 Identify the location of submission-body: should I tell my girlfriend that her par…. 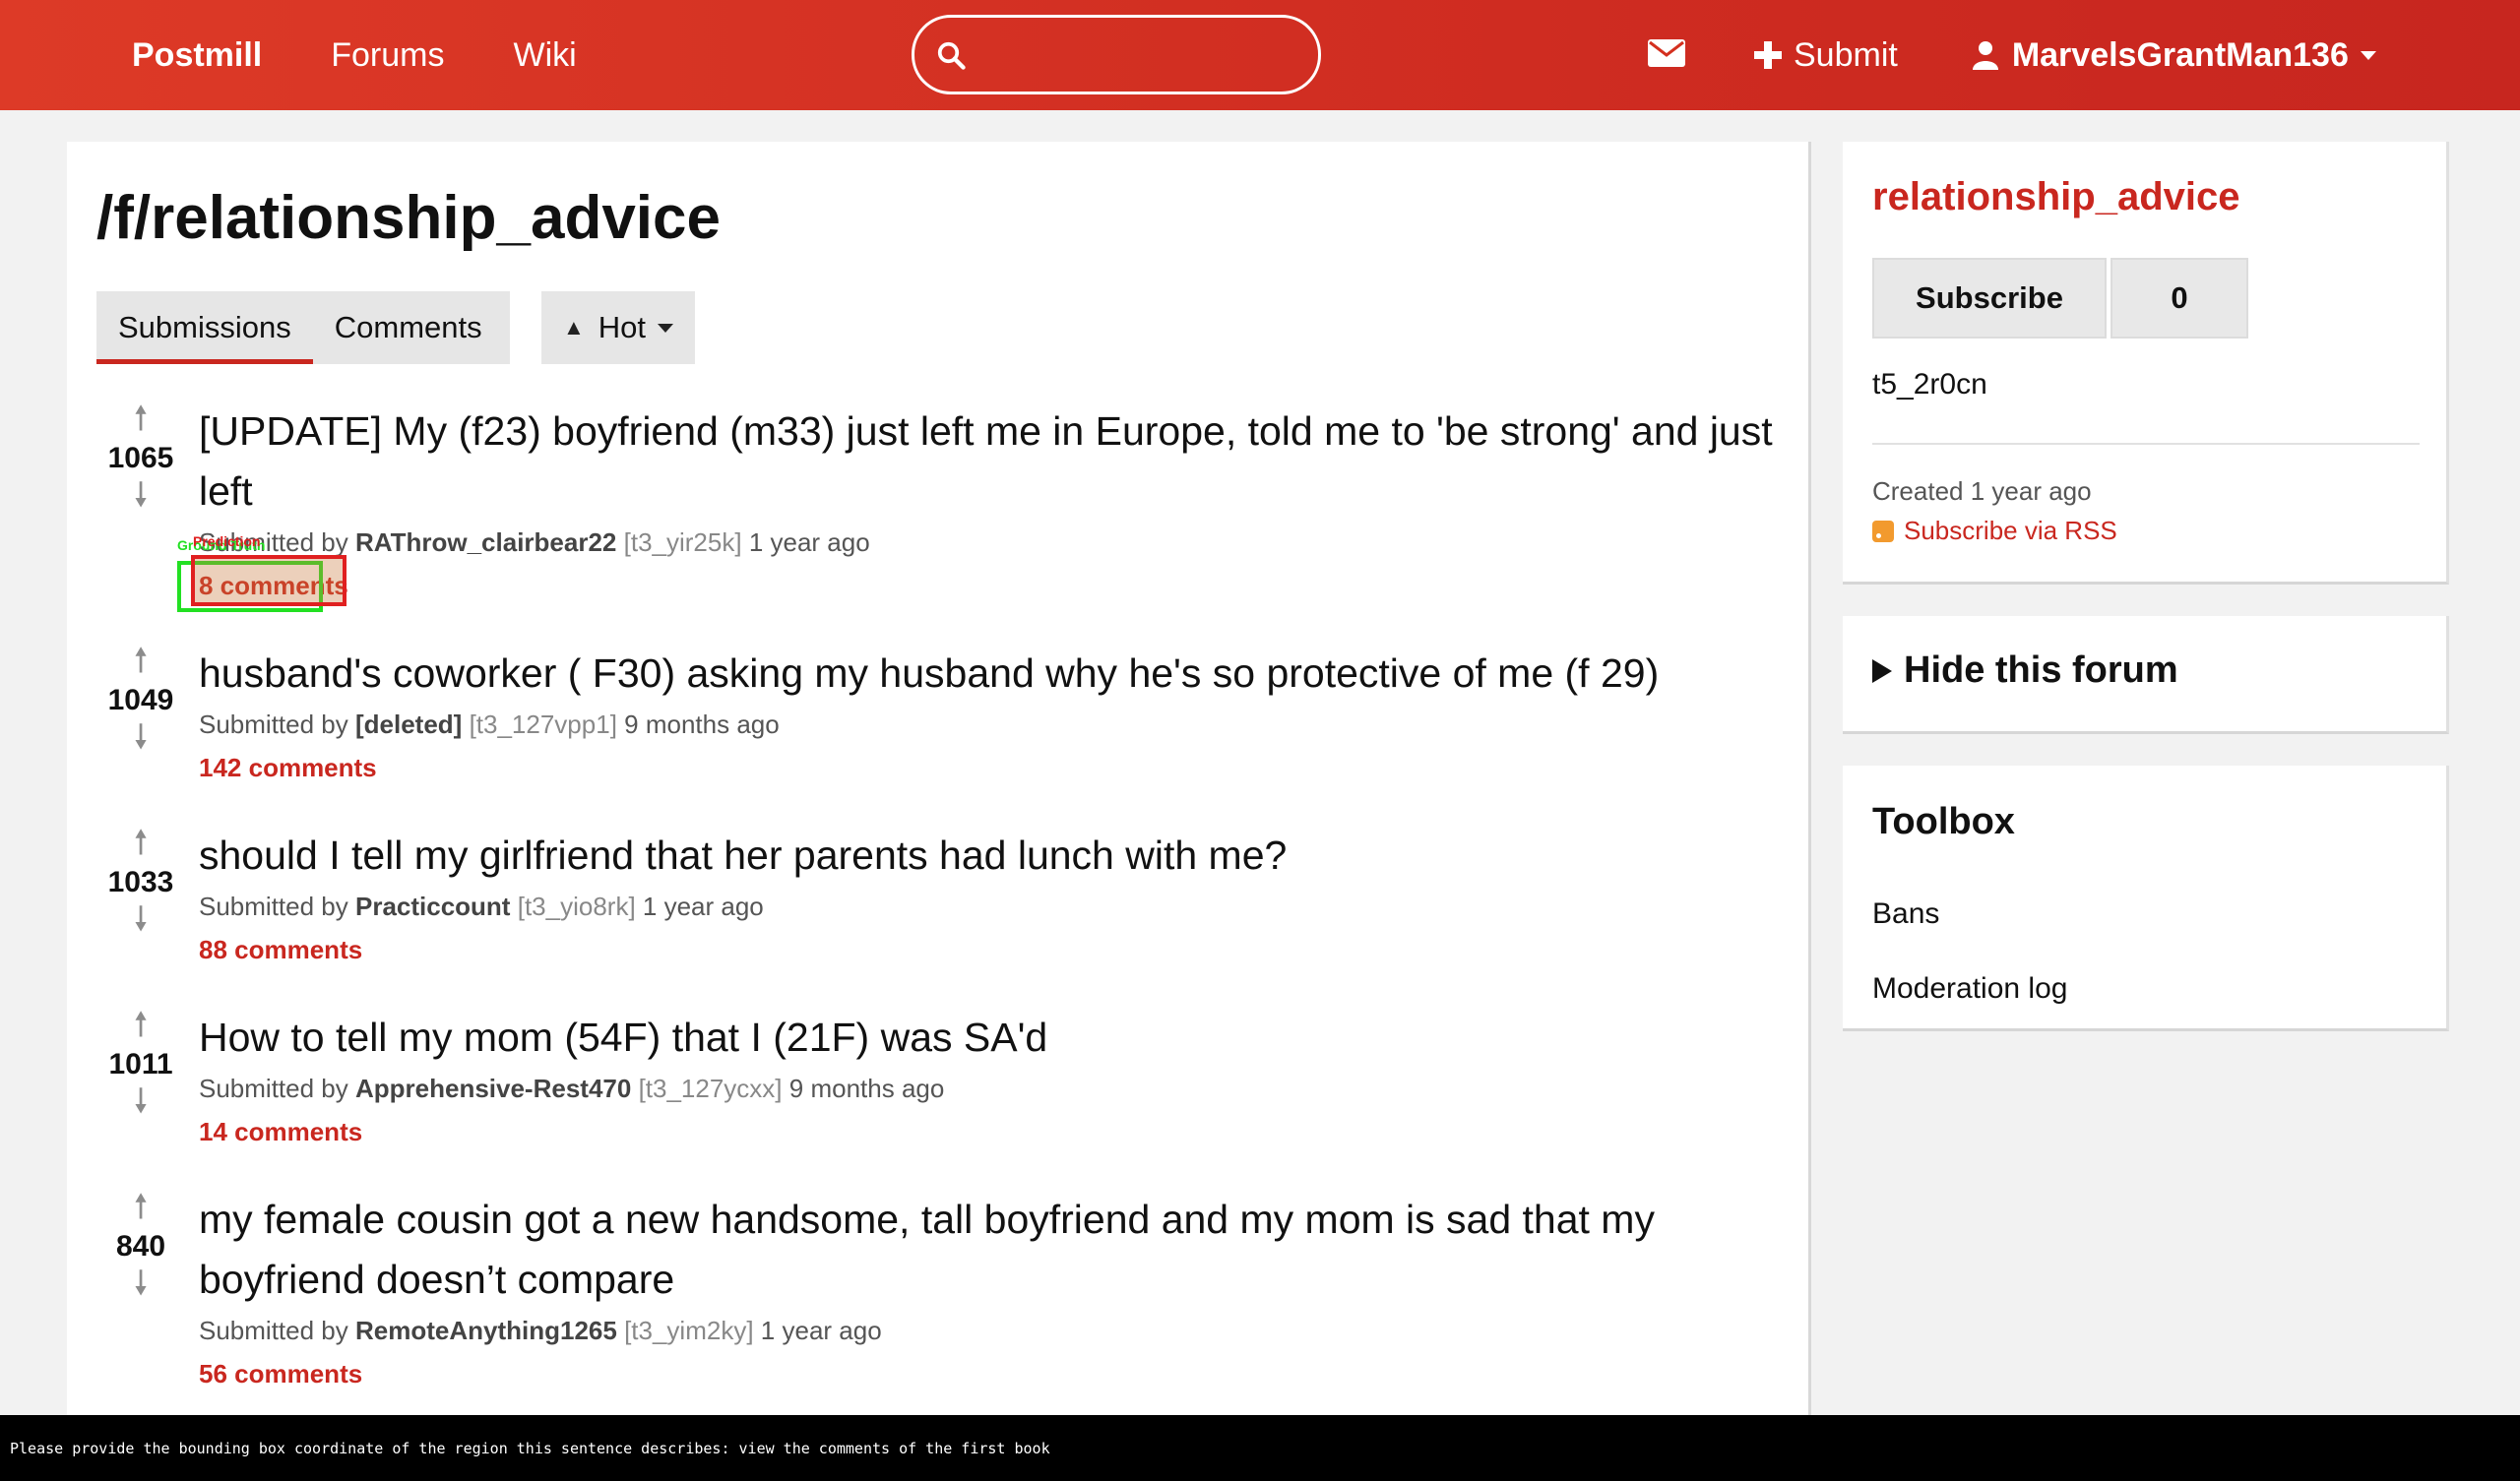
(996, 899).